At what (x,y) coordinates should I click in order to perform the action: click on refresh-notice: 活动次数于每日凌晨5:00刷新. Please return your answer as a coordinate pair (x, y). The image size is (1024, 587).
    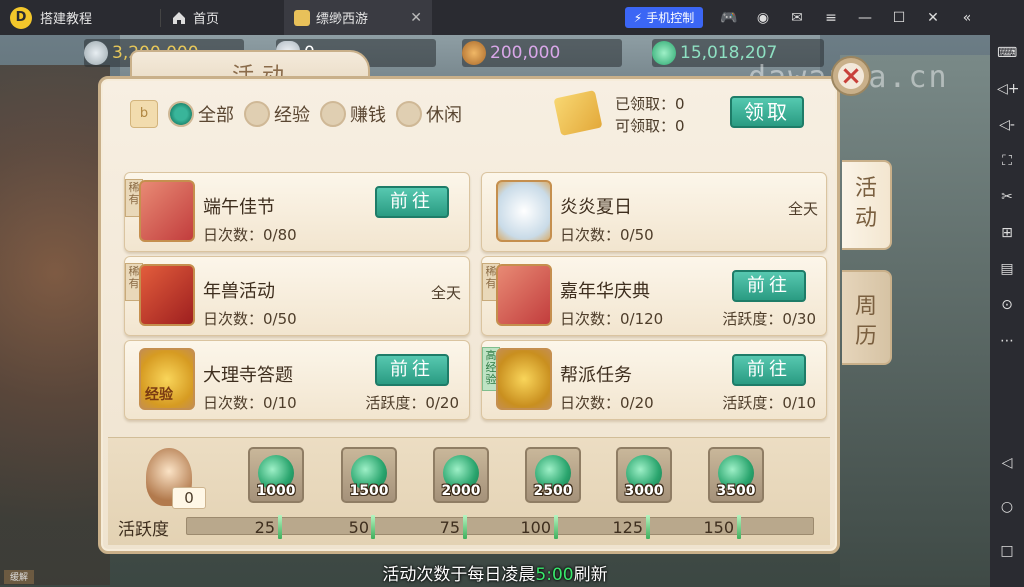
    Looking at the image, I should click on (495, 572).